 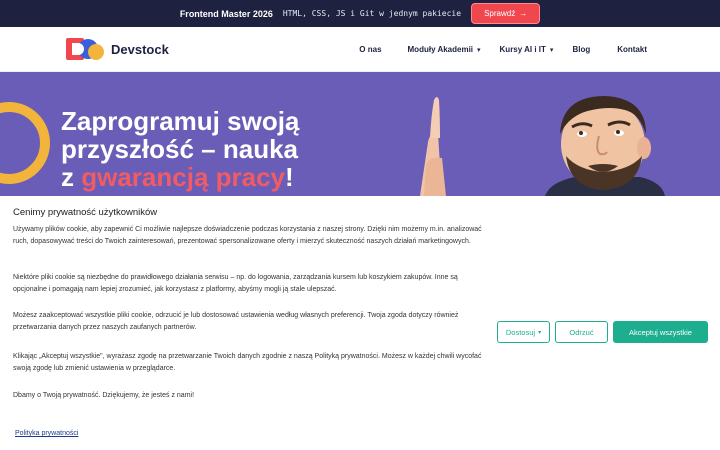 What do you see at coordinates (180, 121) in the screenshot?
I see `hero-headline-line-1: Zaprogramuj swoją` at bounding box center [180, 121].